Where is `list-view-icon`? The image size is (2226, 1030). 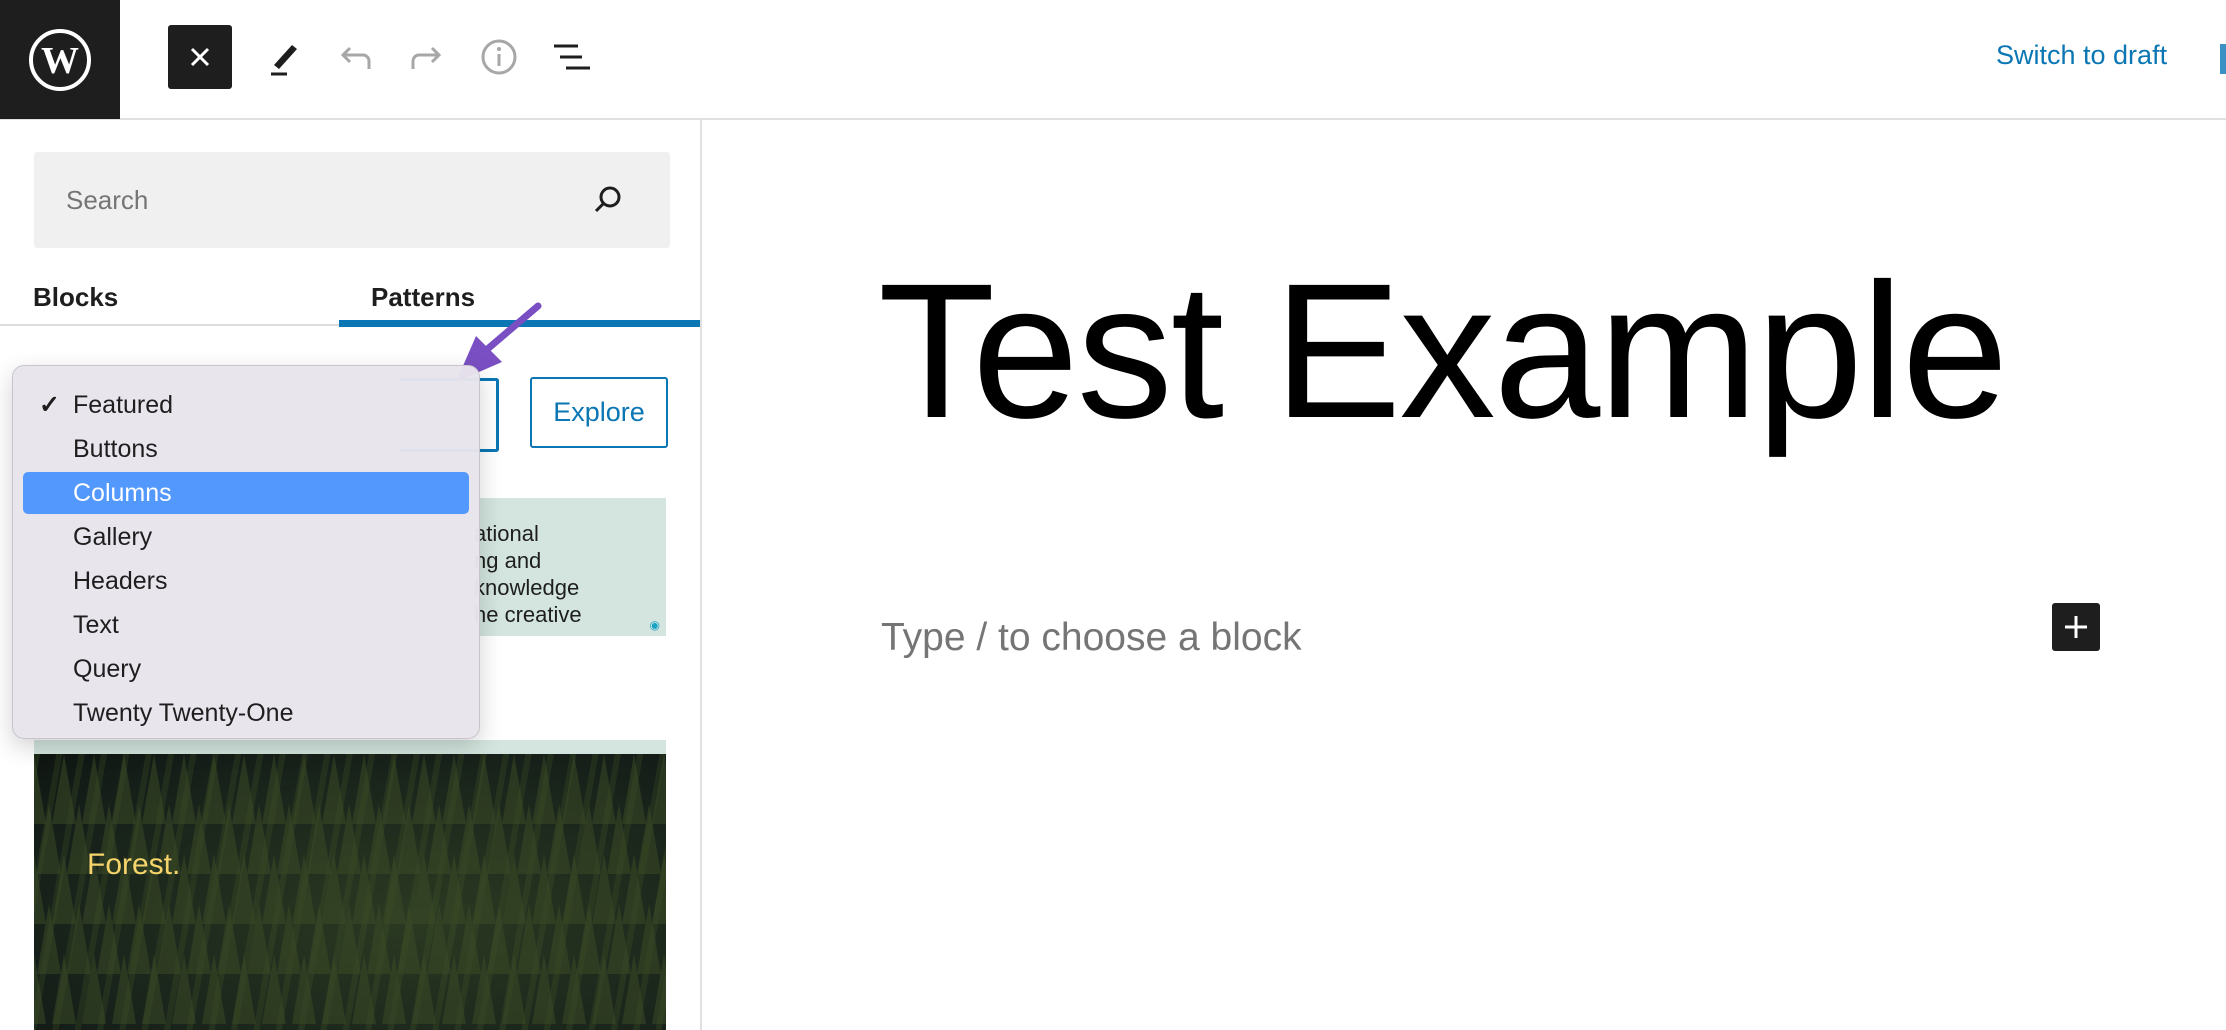 list-view-icon is located at coordinates (572, 57).